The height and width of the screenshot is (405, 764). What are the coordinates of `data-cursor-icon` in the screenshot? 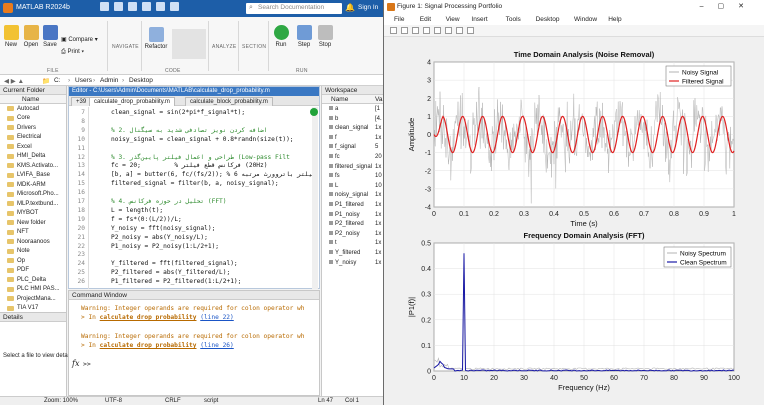 It's located at (470, 30).